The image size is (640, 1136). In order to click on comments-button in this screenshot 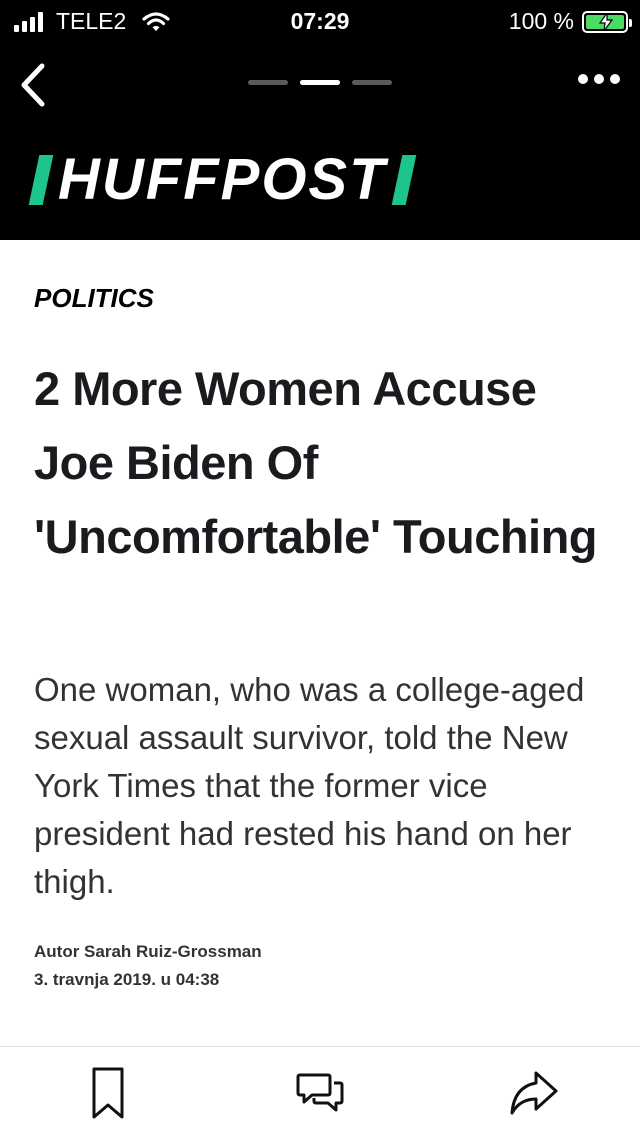, I will do `click(320, 1093)`.